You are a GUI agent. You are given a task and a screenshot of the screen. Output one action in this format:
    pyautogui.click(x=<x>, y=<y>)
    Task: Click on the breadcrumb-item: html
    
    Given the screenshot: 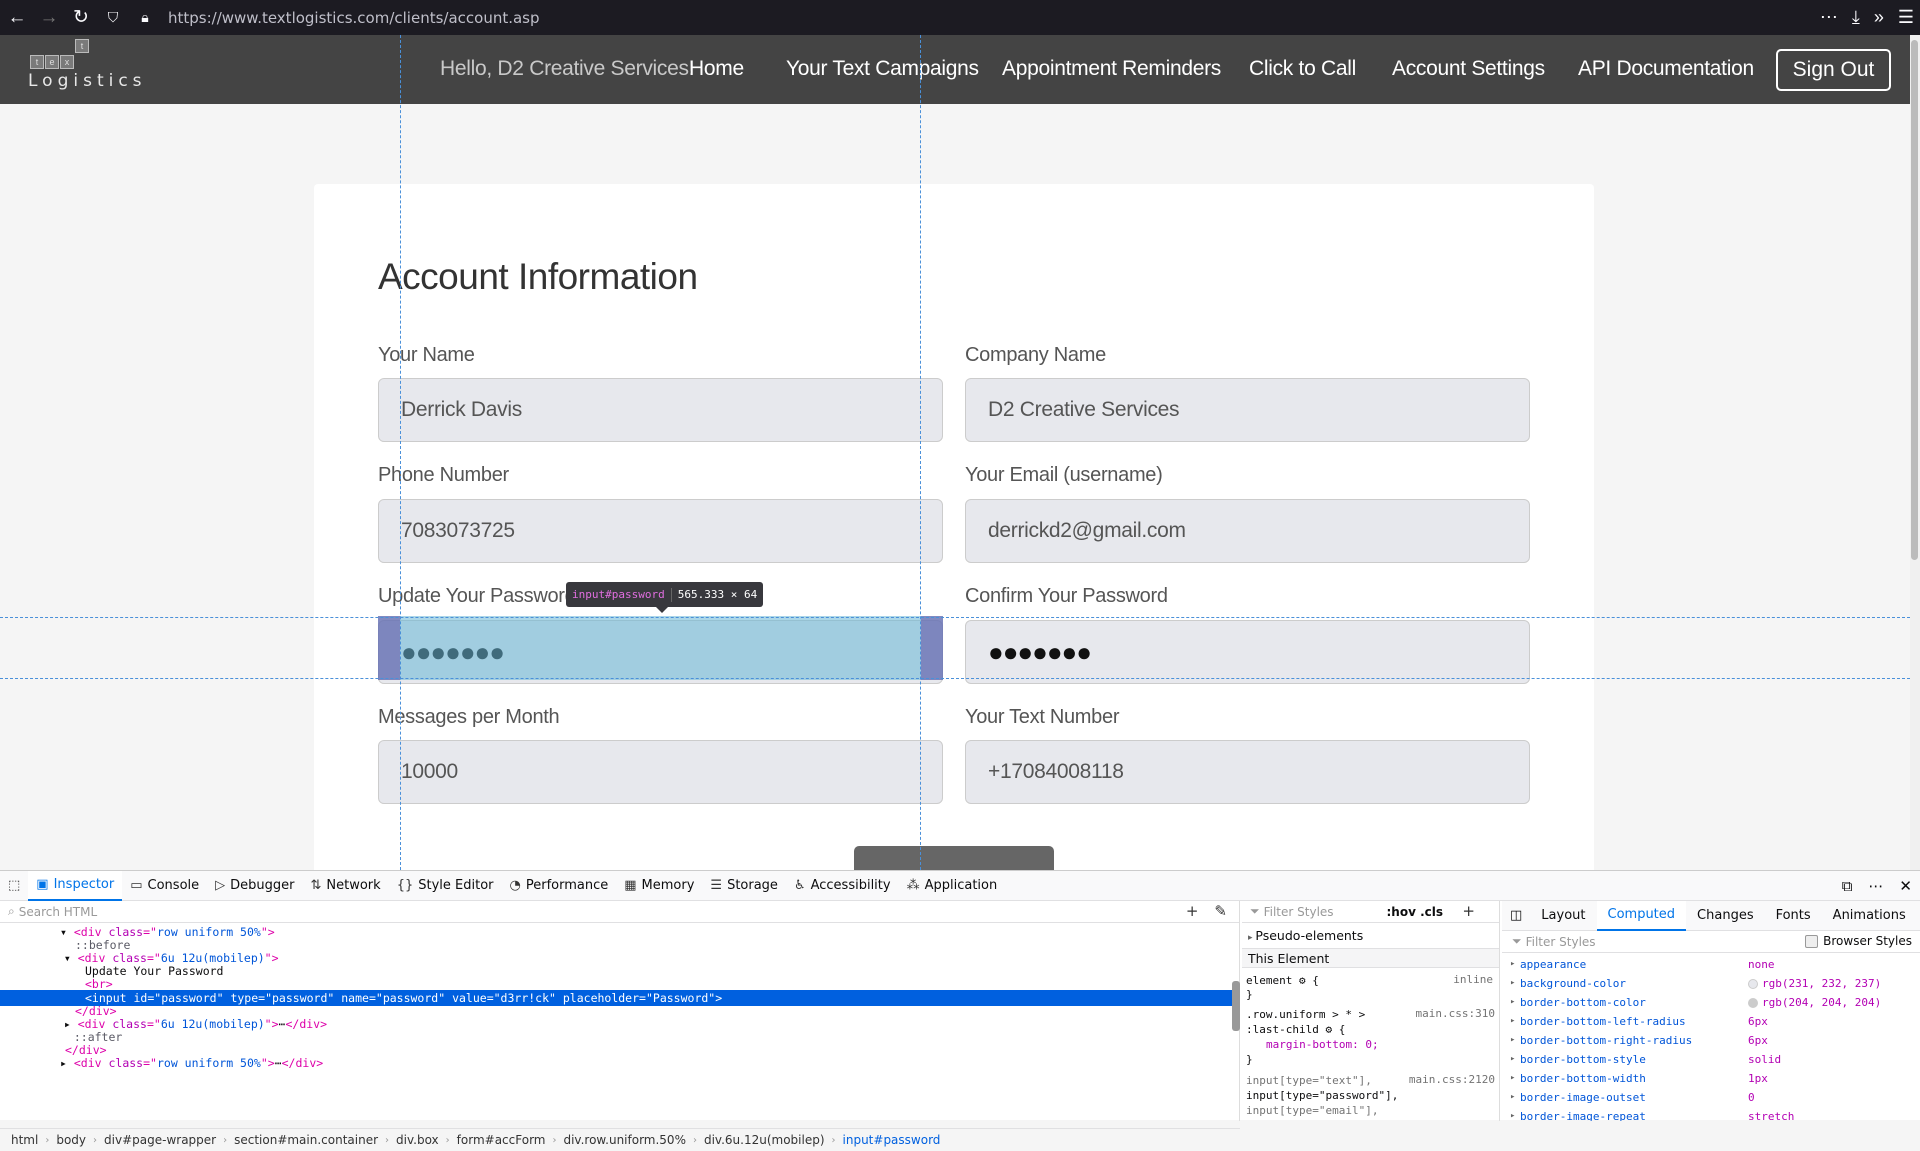 What is the action you would take?
    pyautogui.click(x=24, y=1140)
    